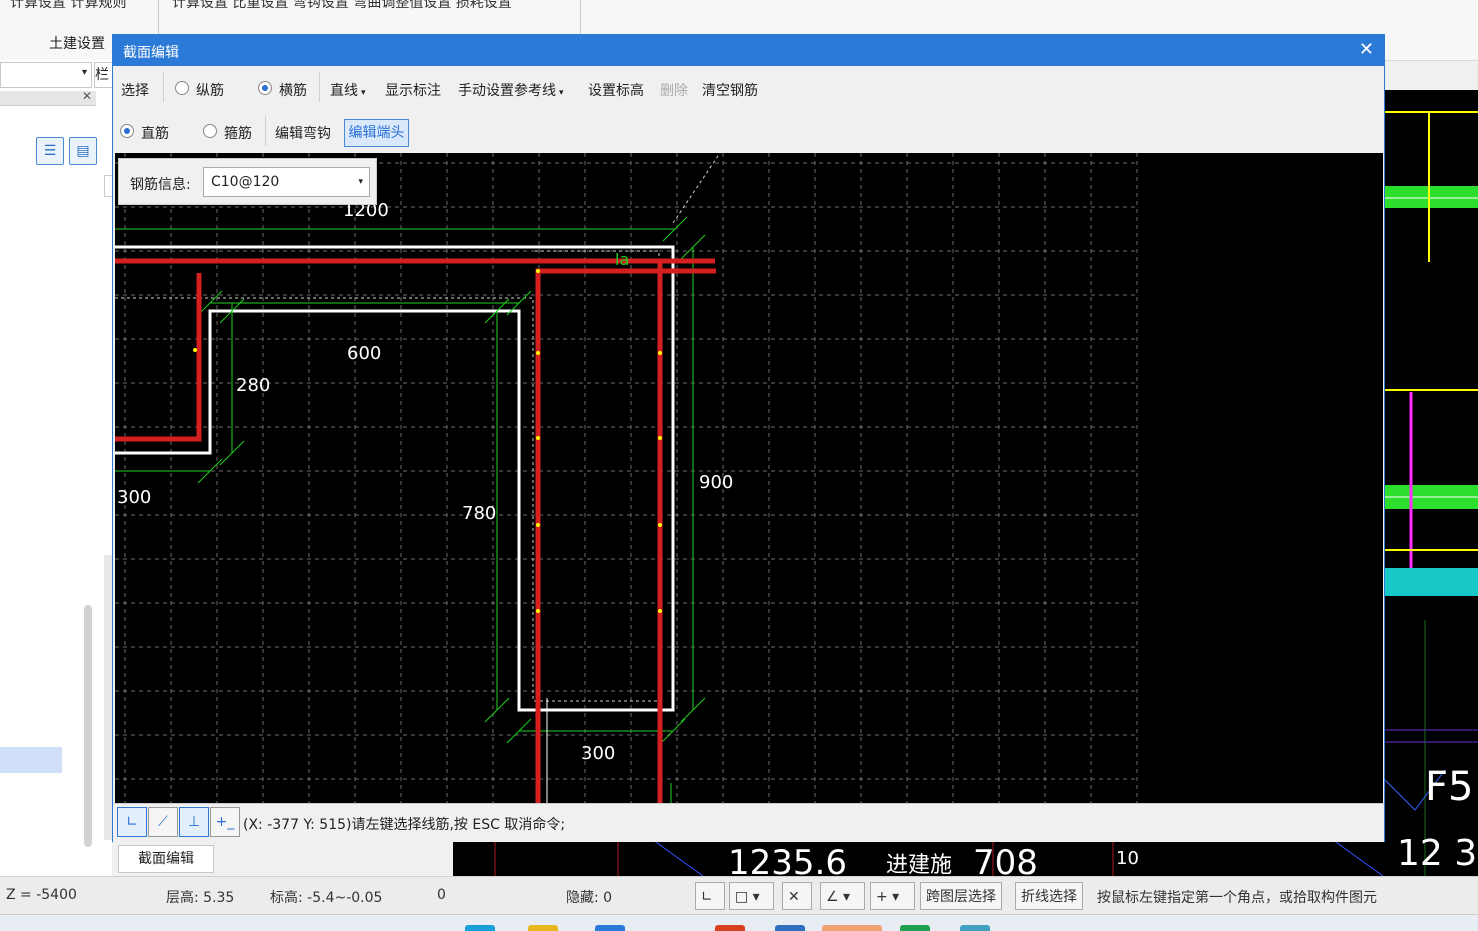 Image resolution: width=1478 pixels, height=931 pixels. Describe the element at coordinates (132, 822) in the screenshot. I see `ortho-icon: ∟` at that location.